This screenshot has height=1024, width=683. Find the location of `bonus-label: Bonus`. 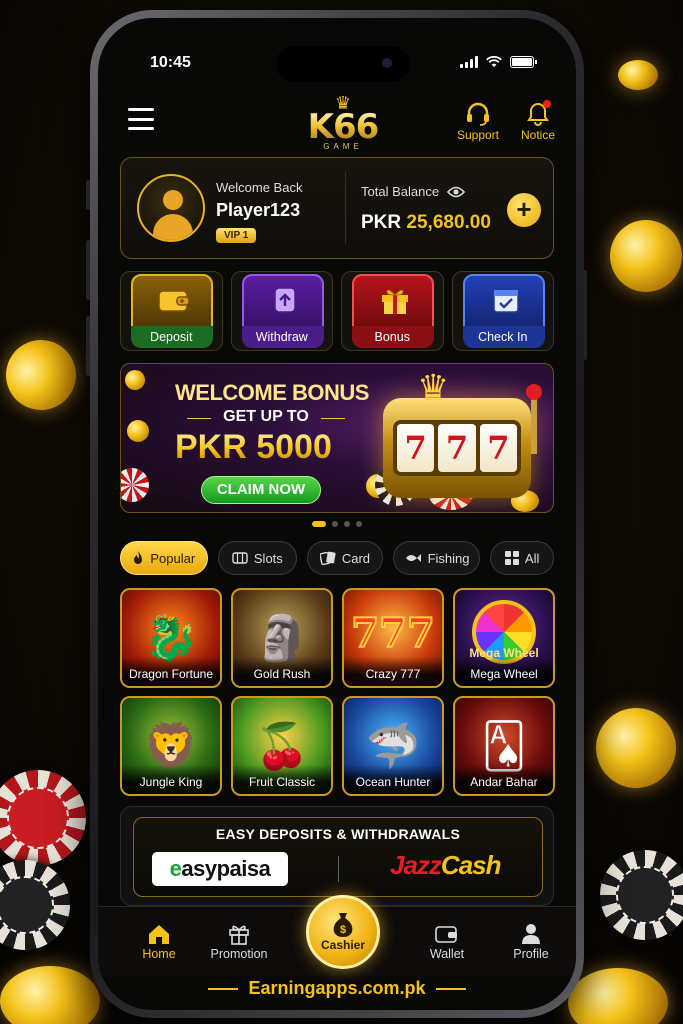

bonus-label: Bonus is located at coordinates (392, 337).